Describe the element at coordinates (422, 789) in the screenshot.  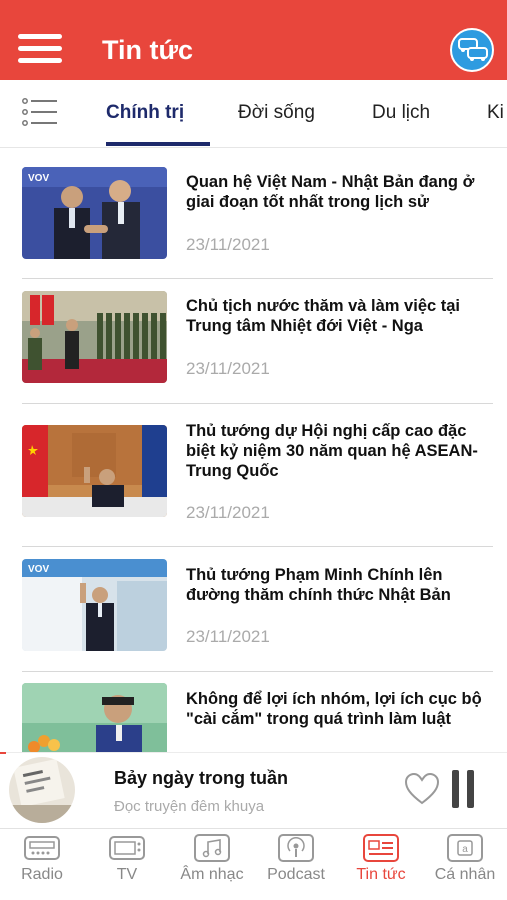
I see `heart-outline-icon` at that location.